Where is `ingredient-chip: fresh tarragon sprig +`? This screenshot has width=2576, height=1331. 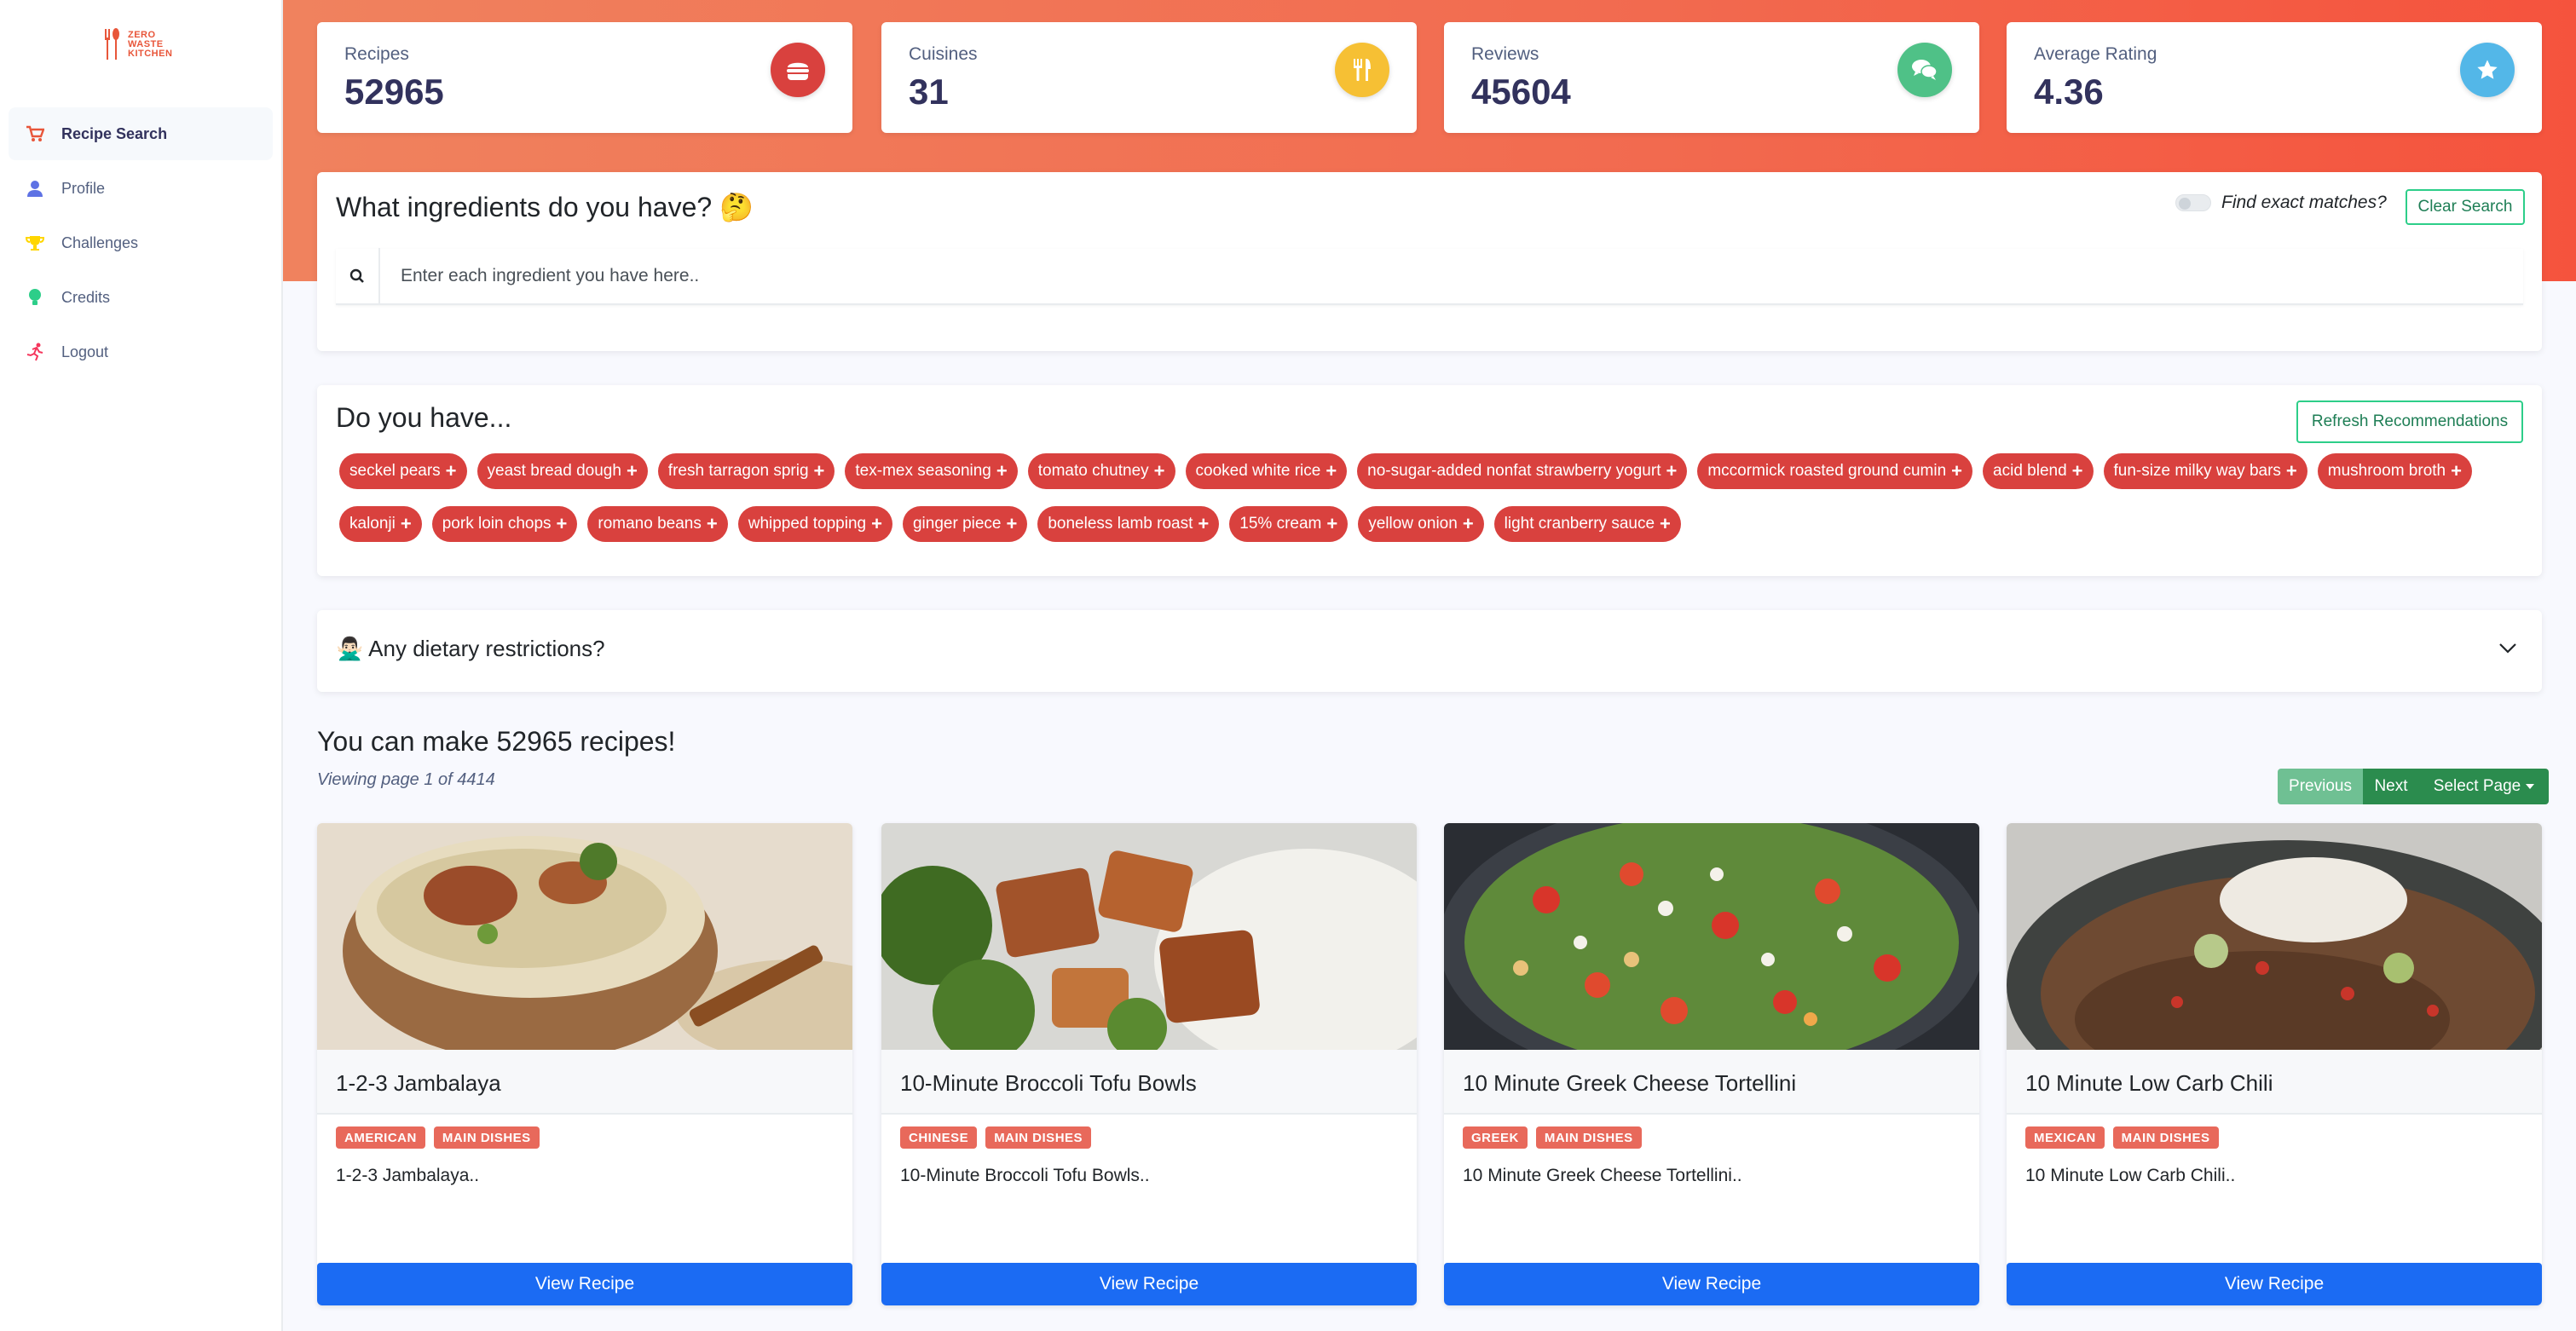
ingredient-chip: fresh tarragon sprig + is located at coordinates (746, 471).